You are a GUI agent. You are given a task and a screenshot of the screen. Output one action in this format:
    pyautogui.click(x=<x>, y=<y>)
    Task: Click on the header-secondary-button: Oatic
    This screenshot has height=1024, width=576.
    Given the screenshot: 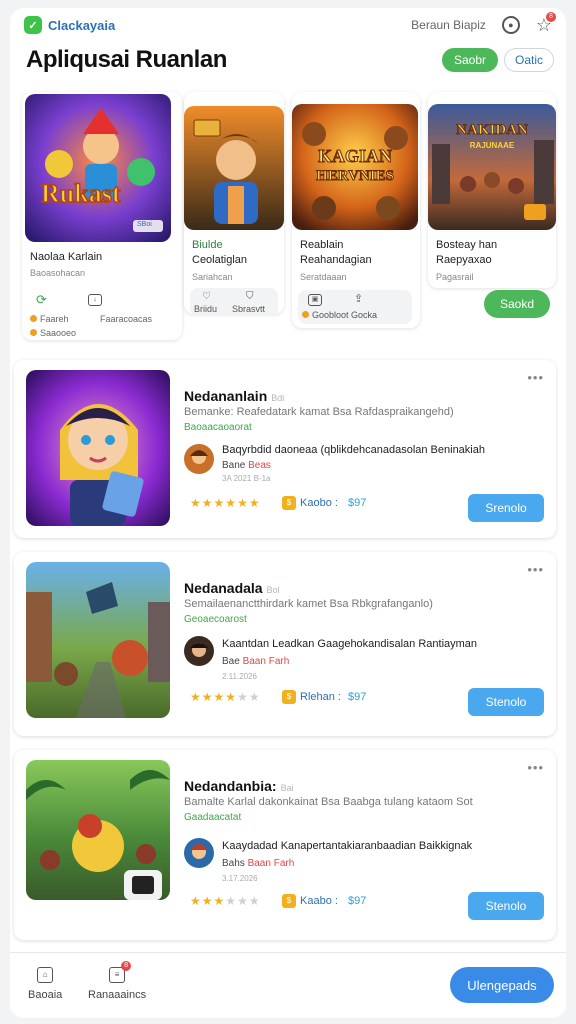 What is the action you would take?
    pyautogui.click(x=529, y=60)
    